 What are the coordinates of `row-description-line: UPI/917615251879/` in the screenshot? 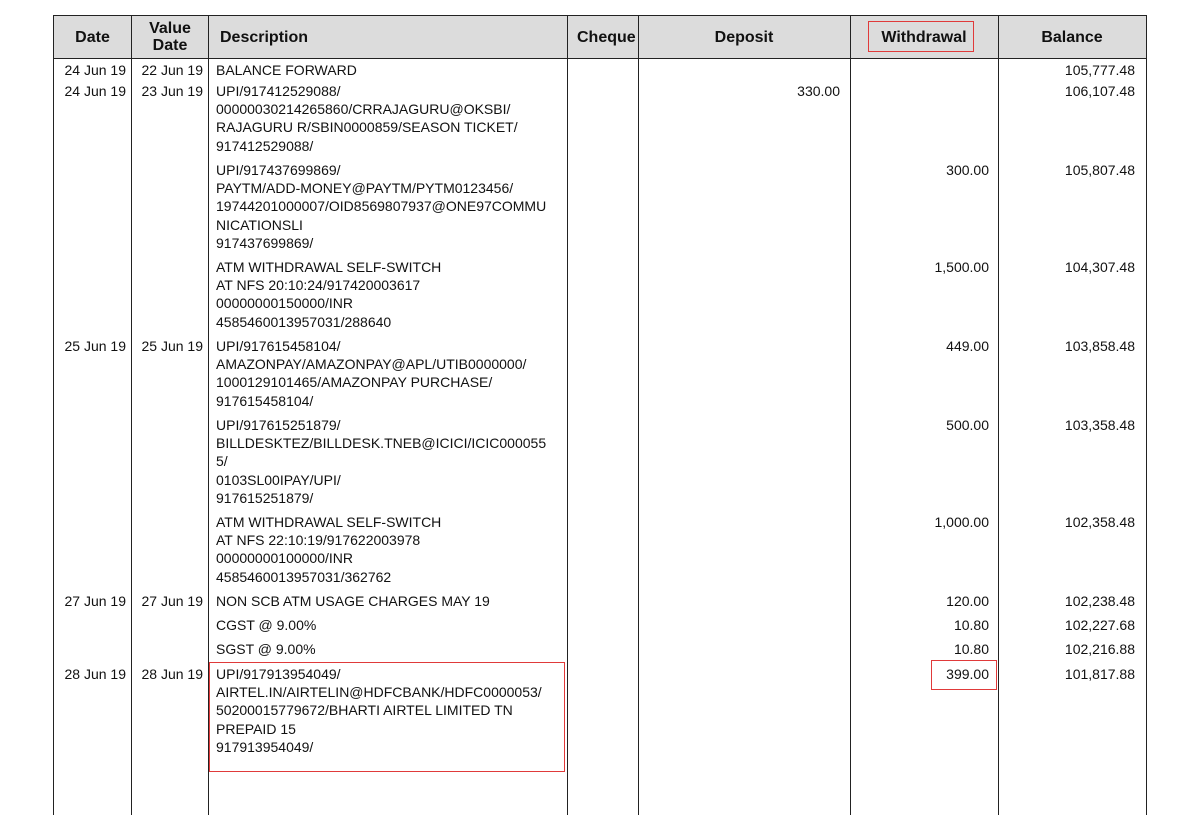 It's located at (278, 425).